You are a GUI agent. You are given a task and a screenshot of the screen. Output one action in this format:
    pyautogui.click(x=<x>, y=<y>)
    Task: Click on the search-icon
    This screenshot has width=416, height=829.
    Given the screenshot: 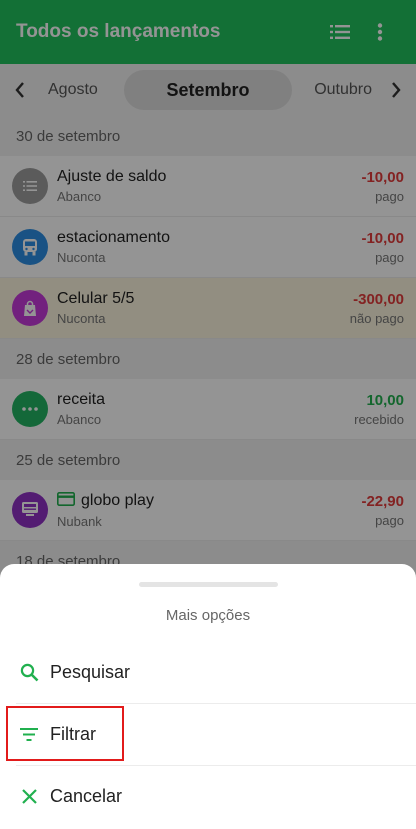 What is the action you would take?
    pyautogui.click(x=29, y=673)
    